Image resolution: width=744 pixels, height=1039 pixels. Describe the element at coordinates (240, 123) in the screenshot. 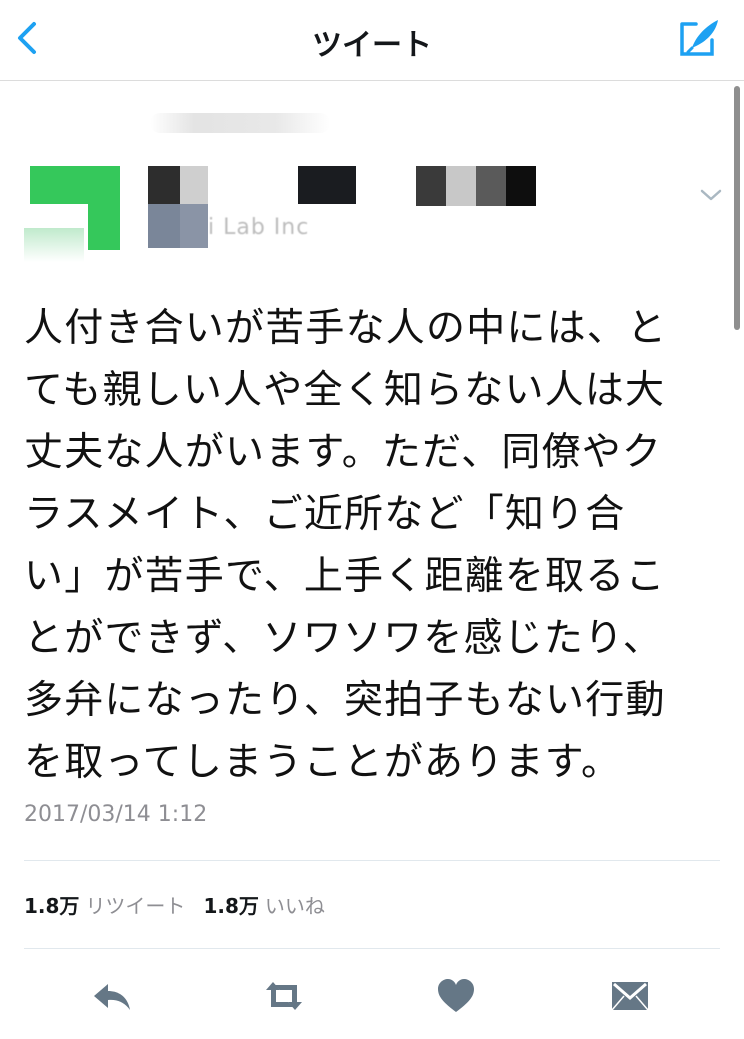

I see `redacted-context-line` at that location.